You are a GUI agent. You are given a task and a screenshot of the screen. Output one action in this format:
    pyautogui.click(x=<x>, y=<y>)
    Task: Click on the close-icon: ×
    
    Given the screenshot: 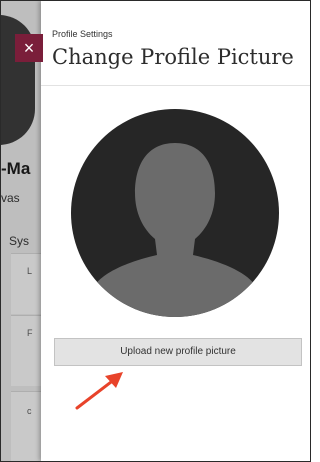 What is the action you would take?
    pyautogui.click(x=29, y=48)
    